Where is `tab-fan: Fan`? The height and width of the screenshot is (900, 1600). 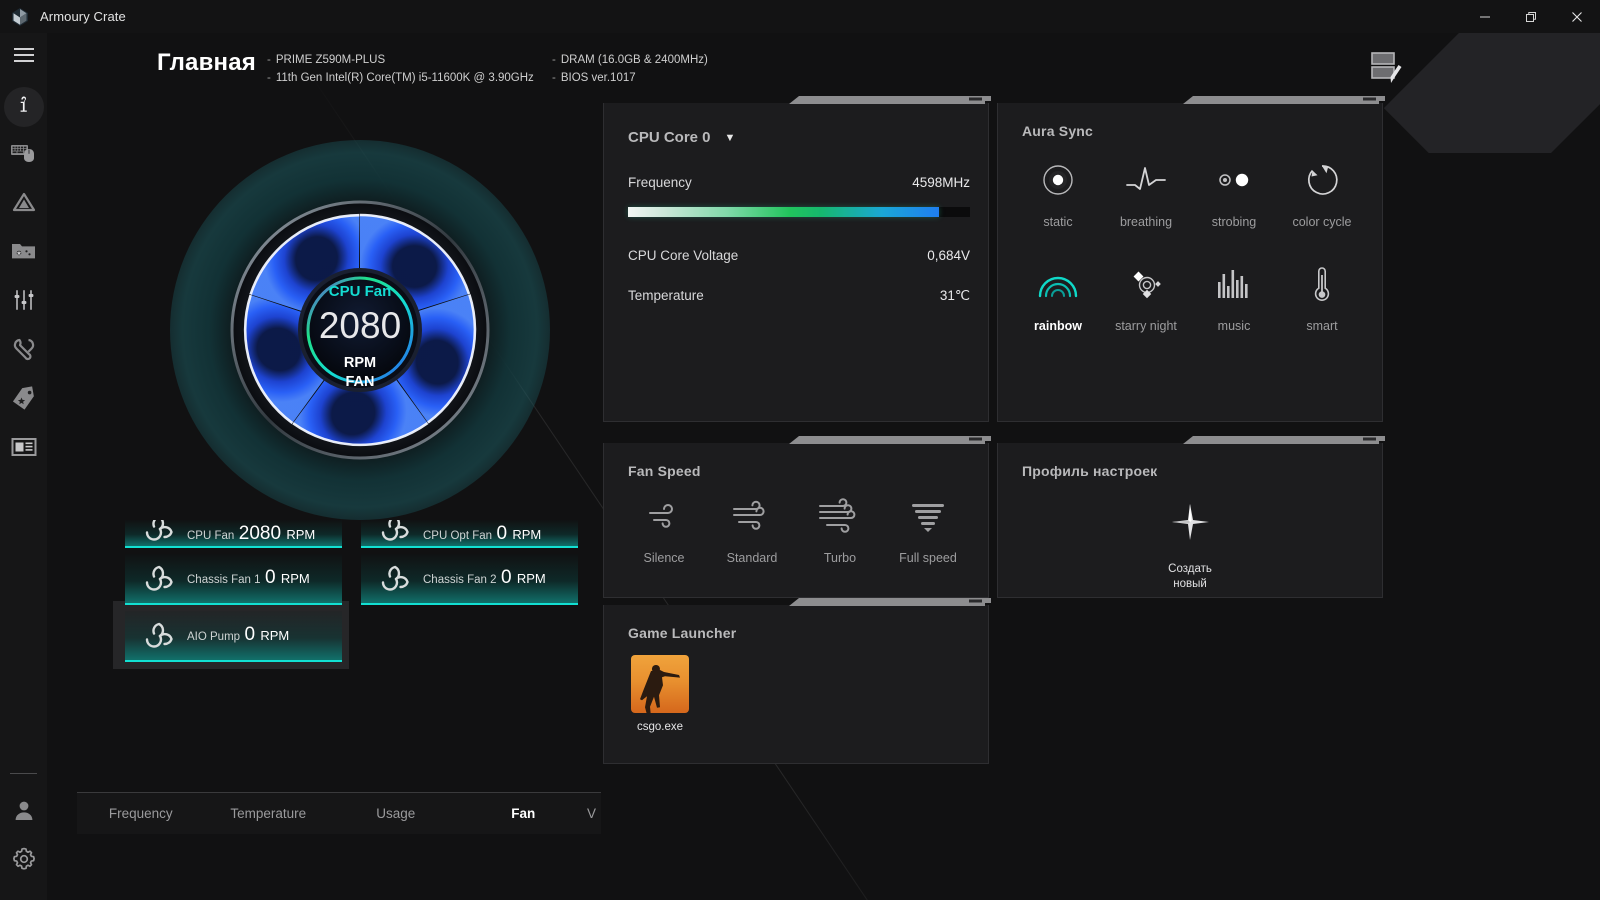
tab-fan: Fan is located at coordinates (524, 813).